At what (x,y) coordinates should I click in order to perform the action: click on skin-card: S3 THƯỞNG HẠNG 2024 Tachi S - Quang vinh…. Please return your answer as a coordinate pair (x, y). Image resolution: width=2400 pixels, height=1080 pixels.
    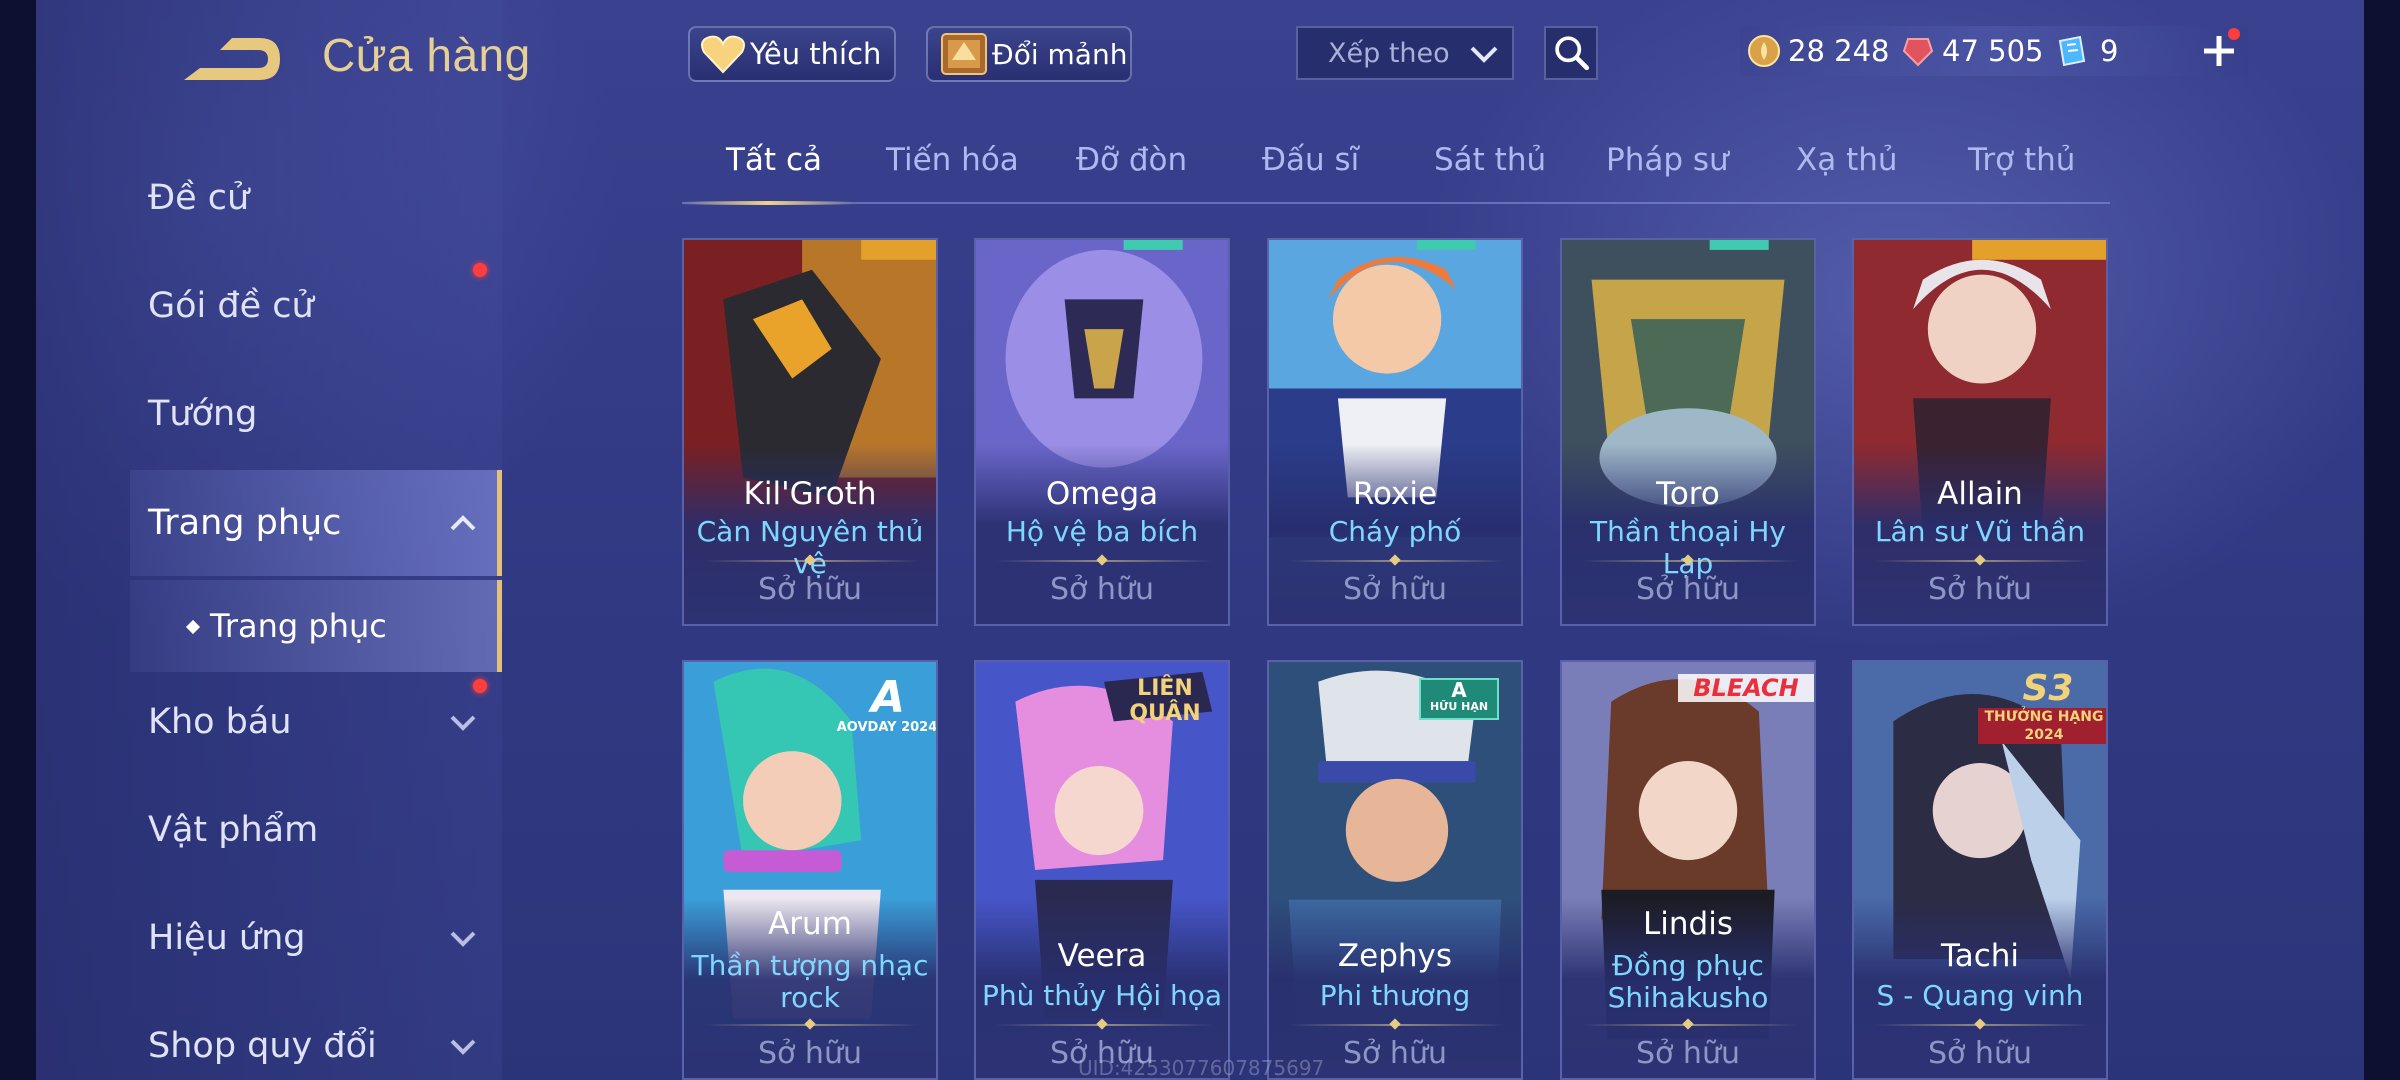
    Looking at the image, I should click on (1980, 870).